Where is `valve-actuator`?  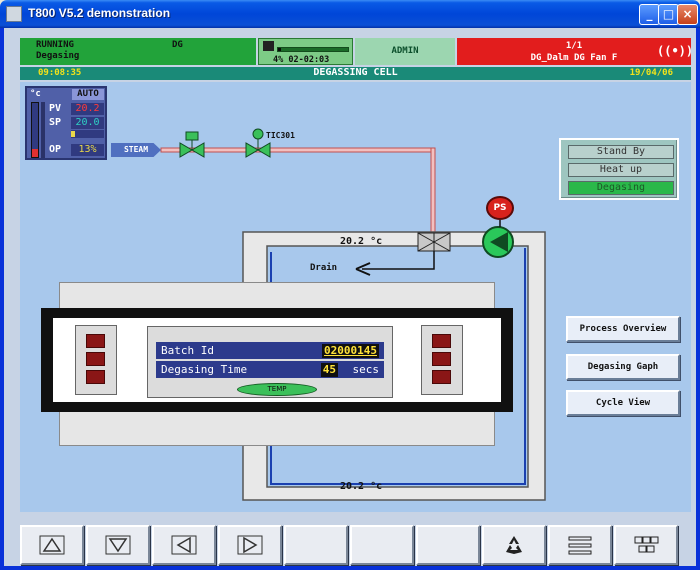 valve-actuator is located at coordinates (192, 136).